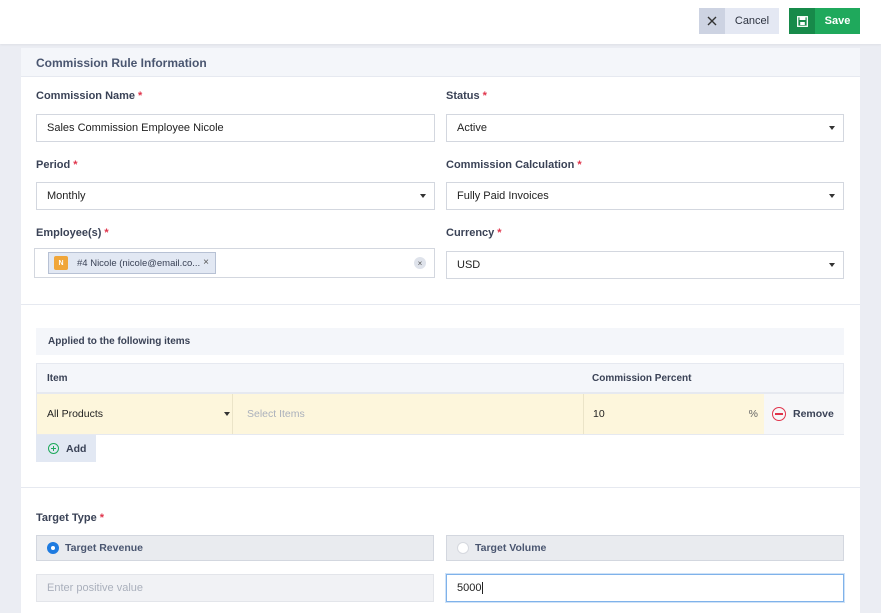  Describe the element at coordinates (234, 263) in the screenshot. I see `employees-multiselect: N #4 Nicole (nicole@email.co... × ×` at that location.